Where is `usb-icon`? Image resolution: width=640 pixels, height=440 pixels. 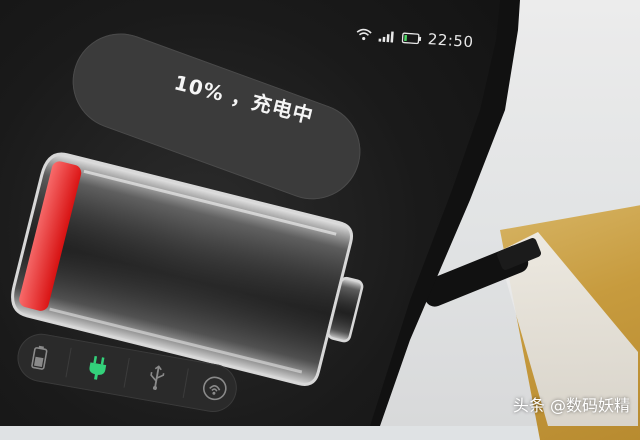
usb-icon is located at coordinates (156, 378).